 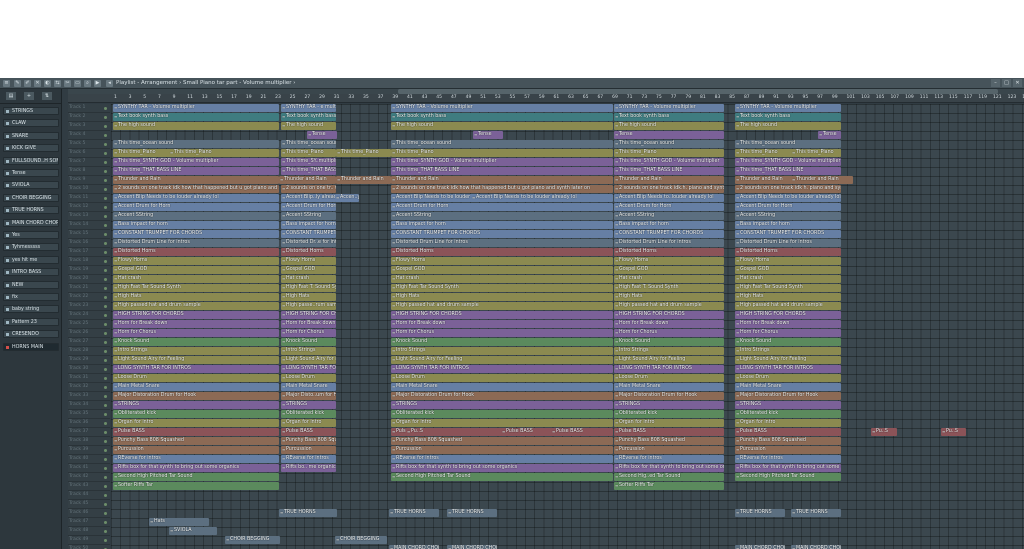 I want to click on paint-tool-icon: ✐, so click(x=27, y=83).